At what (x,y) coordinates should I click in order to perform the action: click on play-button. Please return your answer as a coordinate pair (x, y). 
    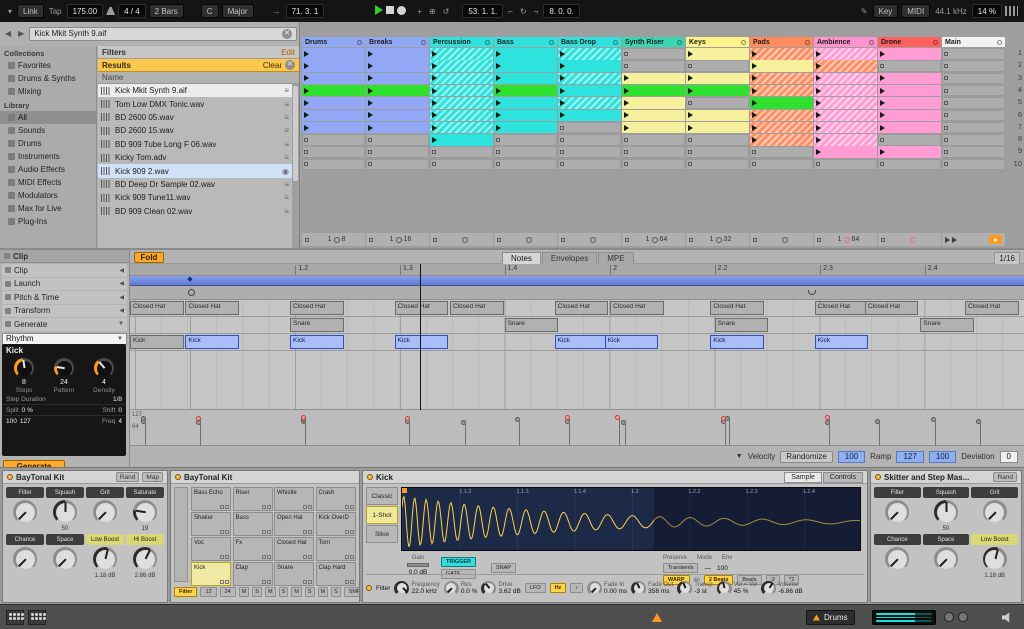
    Looking at the image, I should click on (379, 11).